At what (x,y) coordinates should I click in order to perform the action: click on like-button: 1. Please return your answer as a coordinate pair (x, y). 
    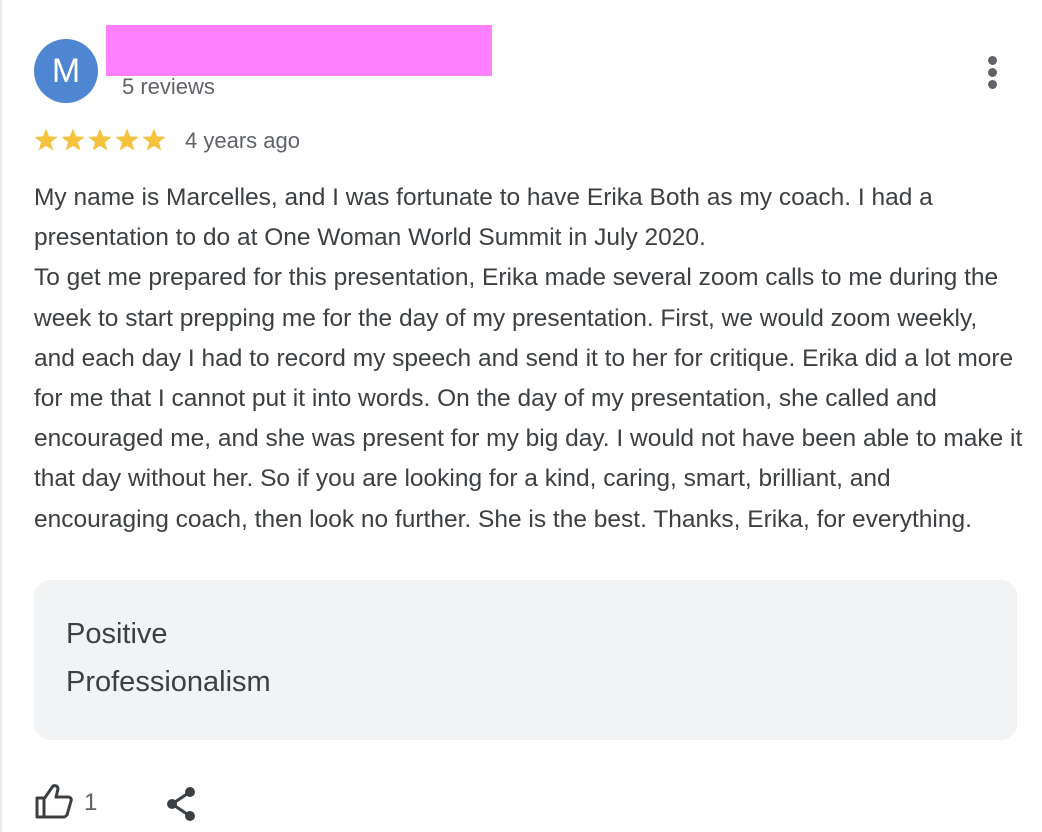
    Looking at the image, I should click on (65, 803).